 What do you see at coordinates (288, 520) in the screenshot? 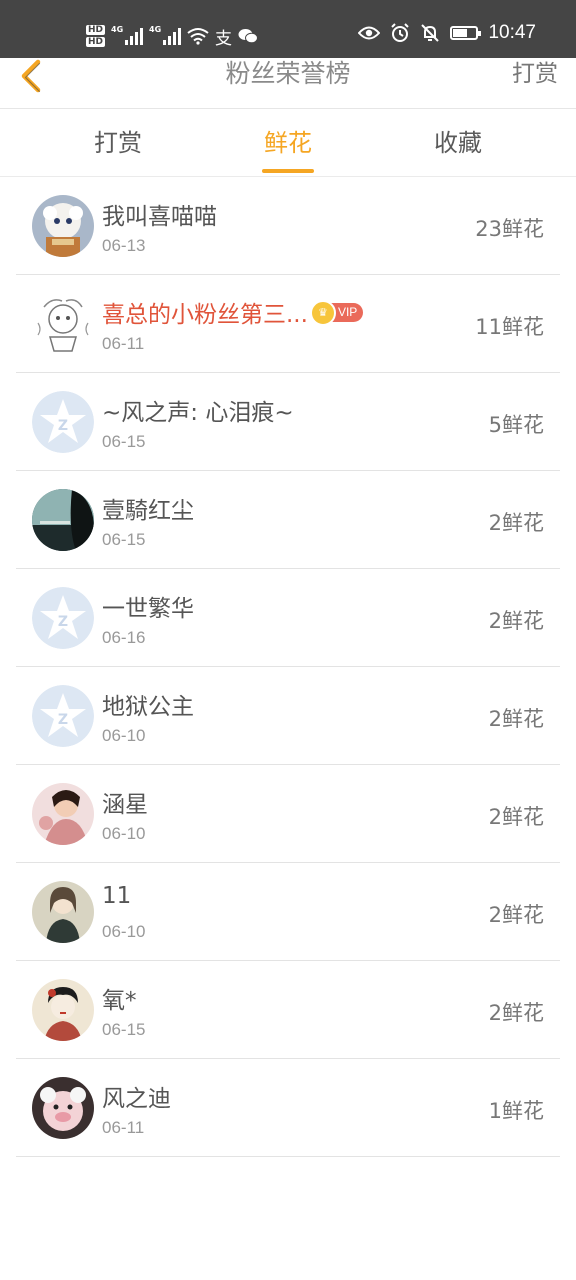
I see `list-item: 壹騎红尘 06-15 2鲜花` at bounding box center [288, 520].